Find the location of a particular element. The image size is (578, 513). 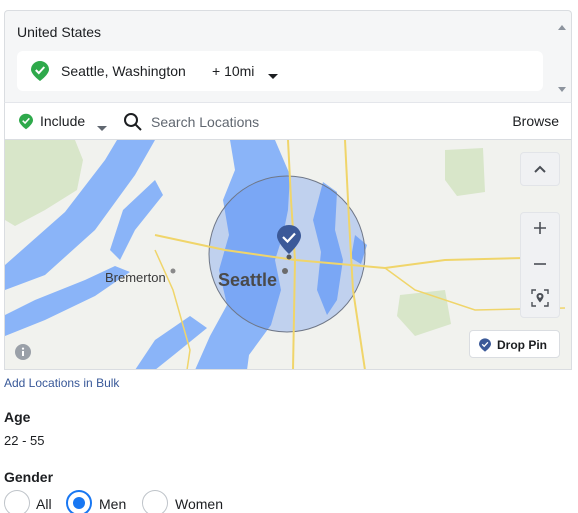

gender-radio-women is located at coordinates (155, 501).